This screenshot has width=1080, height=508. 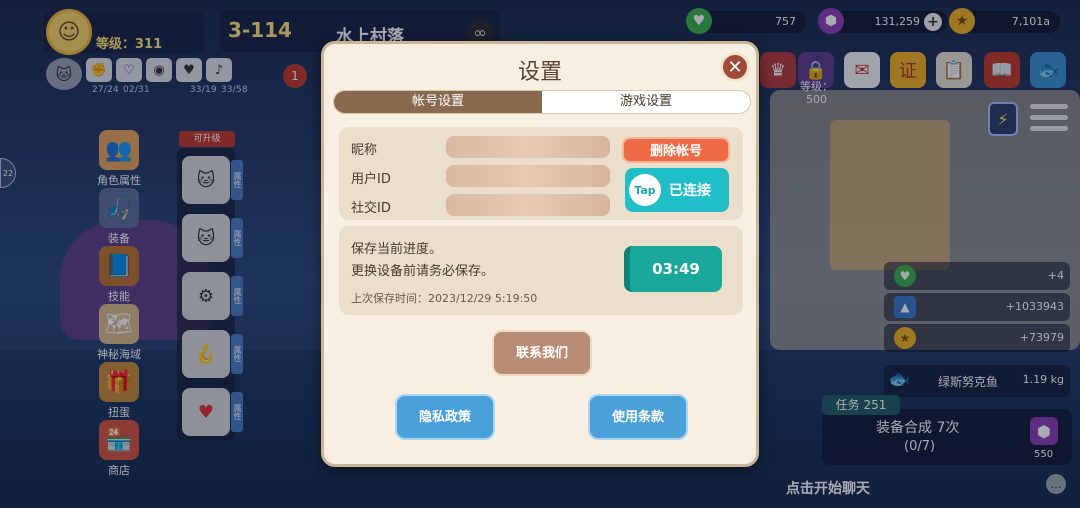 What do you see at coordinates (528, 147) in the screenshot?
I see `nickname-field` at bounding box center [528, 147].